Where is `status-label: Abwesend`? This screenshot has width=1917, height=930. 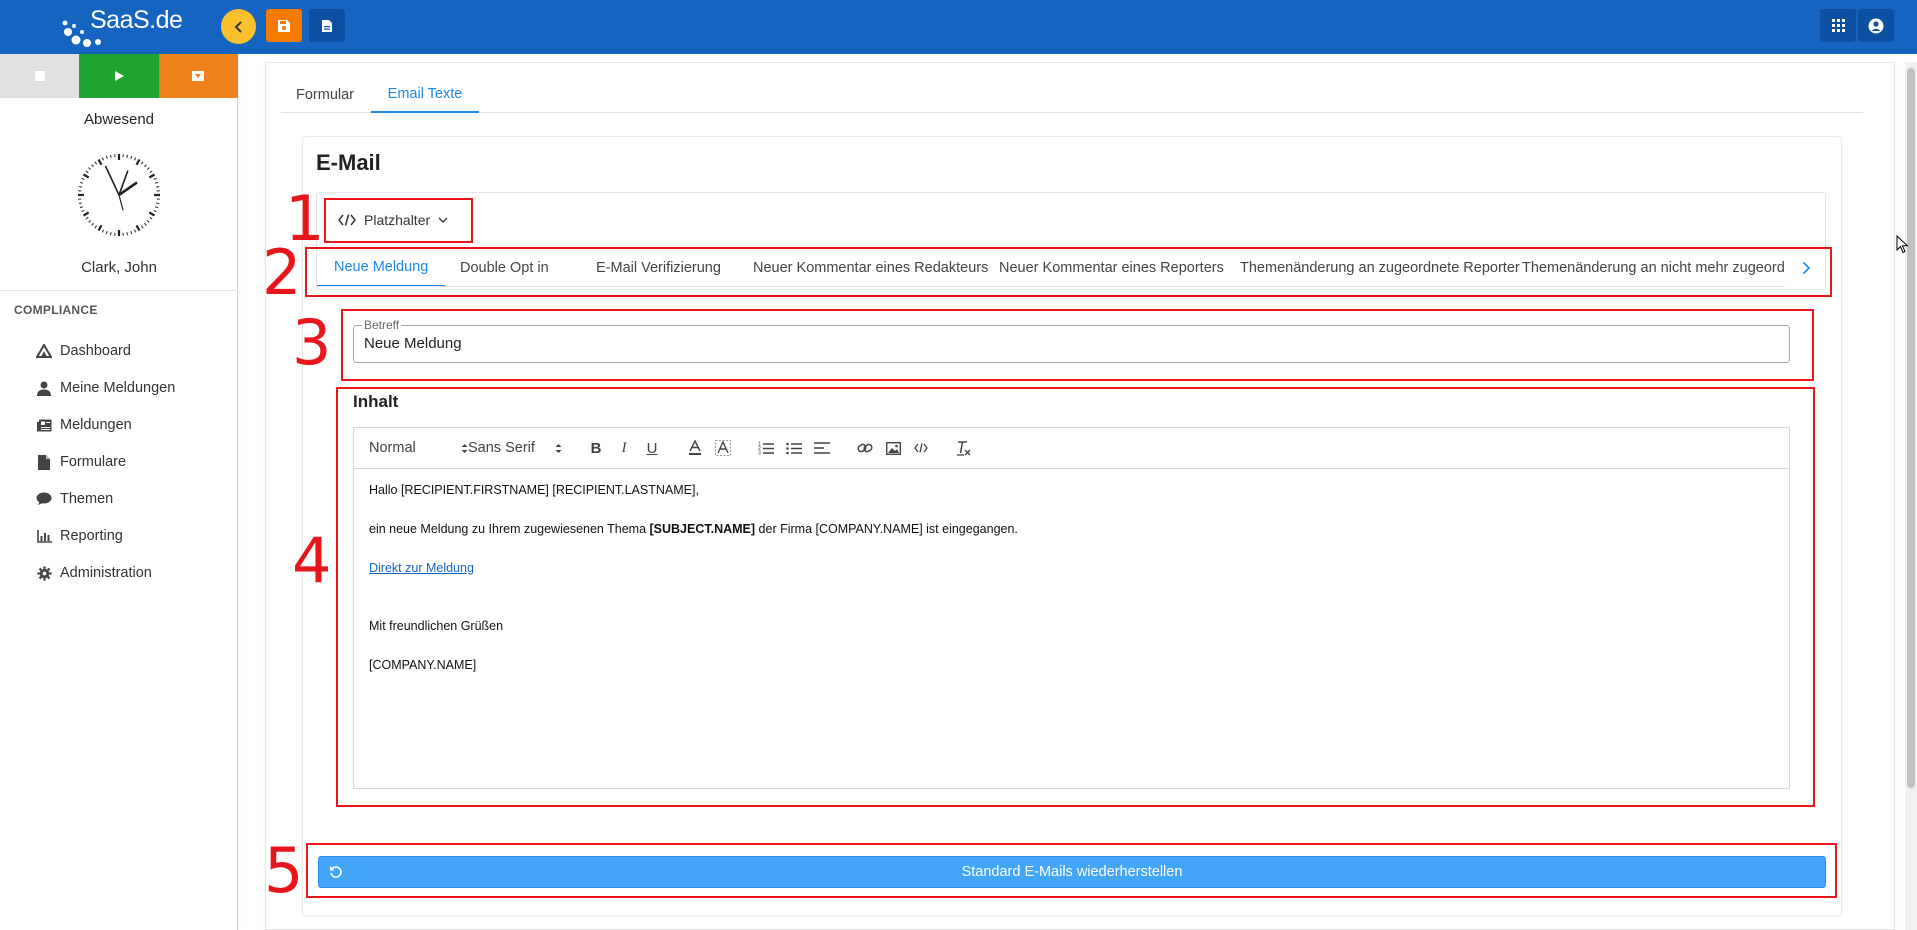
status-label: Abwesend is located at coordinates (119, 119).